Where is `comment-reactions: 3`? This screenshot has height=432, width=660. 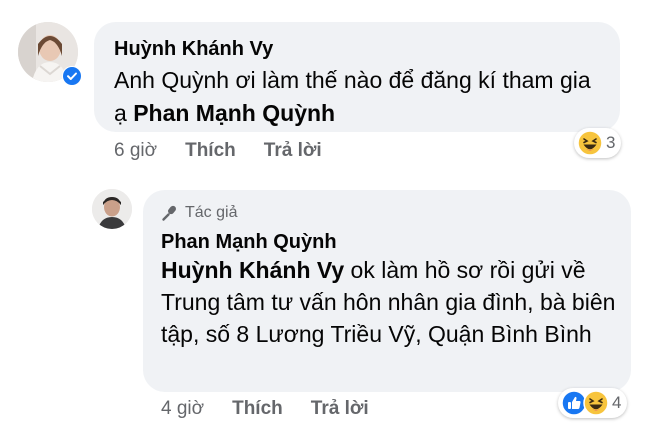
comment-reactions: 3 is located at coordinates (598, 143).